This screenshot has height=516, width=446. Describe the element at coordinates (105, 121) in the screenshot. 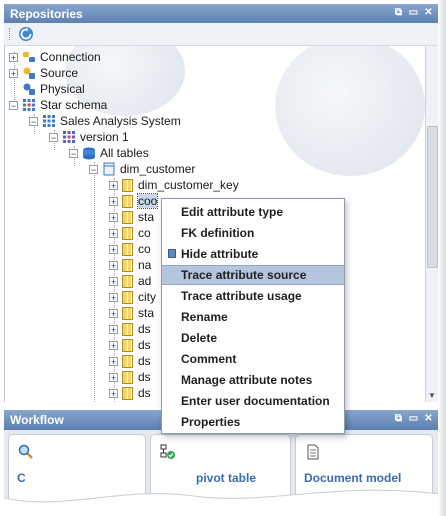

I see `tree-node-sales-analysis-system: − Sales Analysis System` at that location.